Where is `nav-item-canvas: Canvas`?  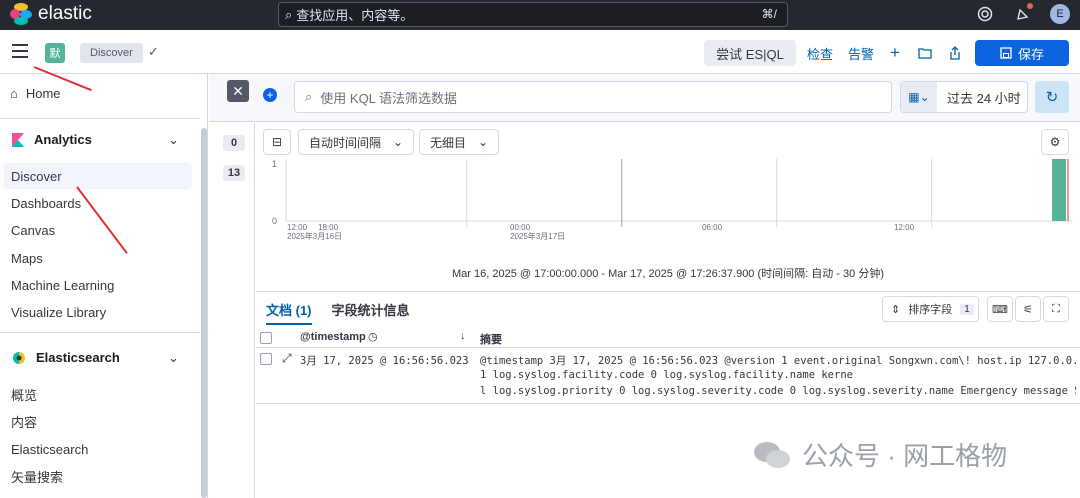 nav-item-canvas: Canvas is located at coordinates (98, 230).